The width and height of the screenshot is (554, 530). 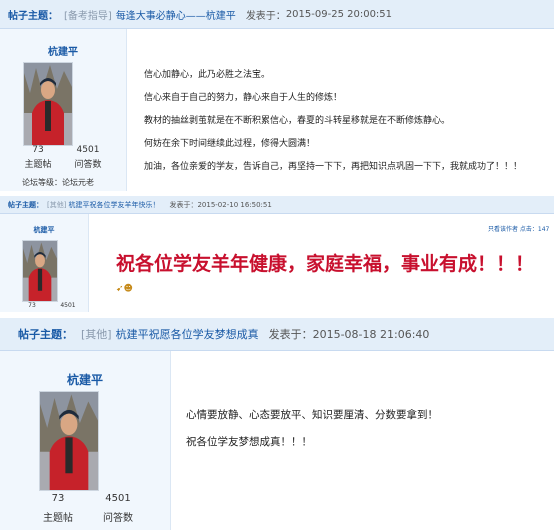 What do you see at coordinates (297, 121) in the screenshot?
I see `content-line: 教材的抽丝剥茧就是在不断积累信心，春夏的斗转星移就是在不断修炼静心。` at bounding box center [297, 121].